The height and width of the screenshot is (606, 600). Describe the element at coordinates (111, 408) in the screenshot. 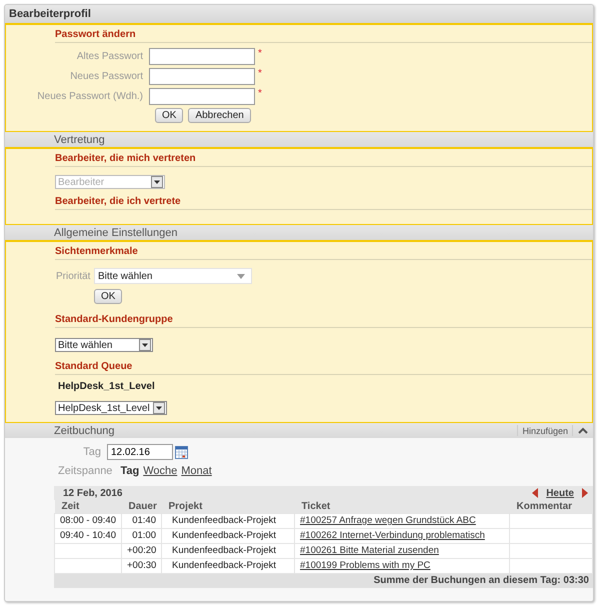

I see `queue-dropdown: HelpDesk_1st_Level` at that location.